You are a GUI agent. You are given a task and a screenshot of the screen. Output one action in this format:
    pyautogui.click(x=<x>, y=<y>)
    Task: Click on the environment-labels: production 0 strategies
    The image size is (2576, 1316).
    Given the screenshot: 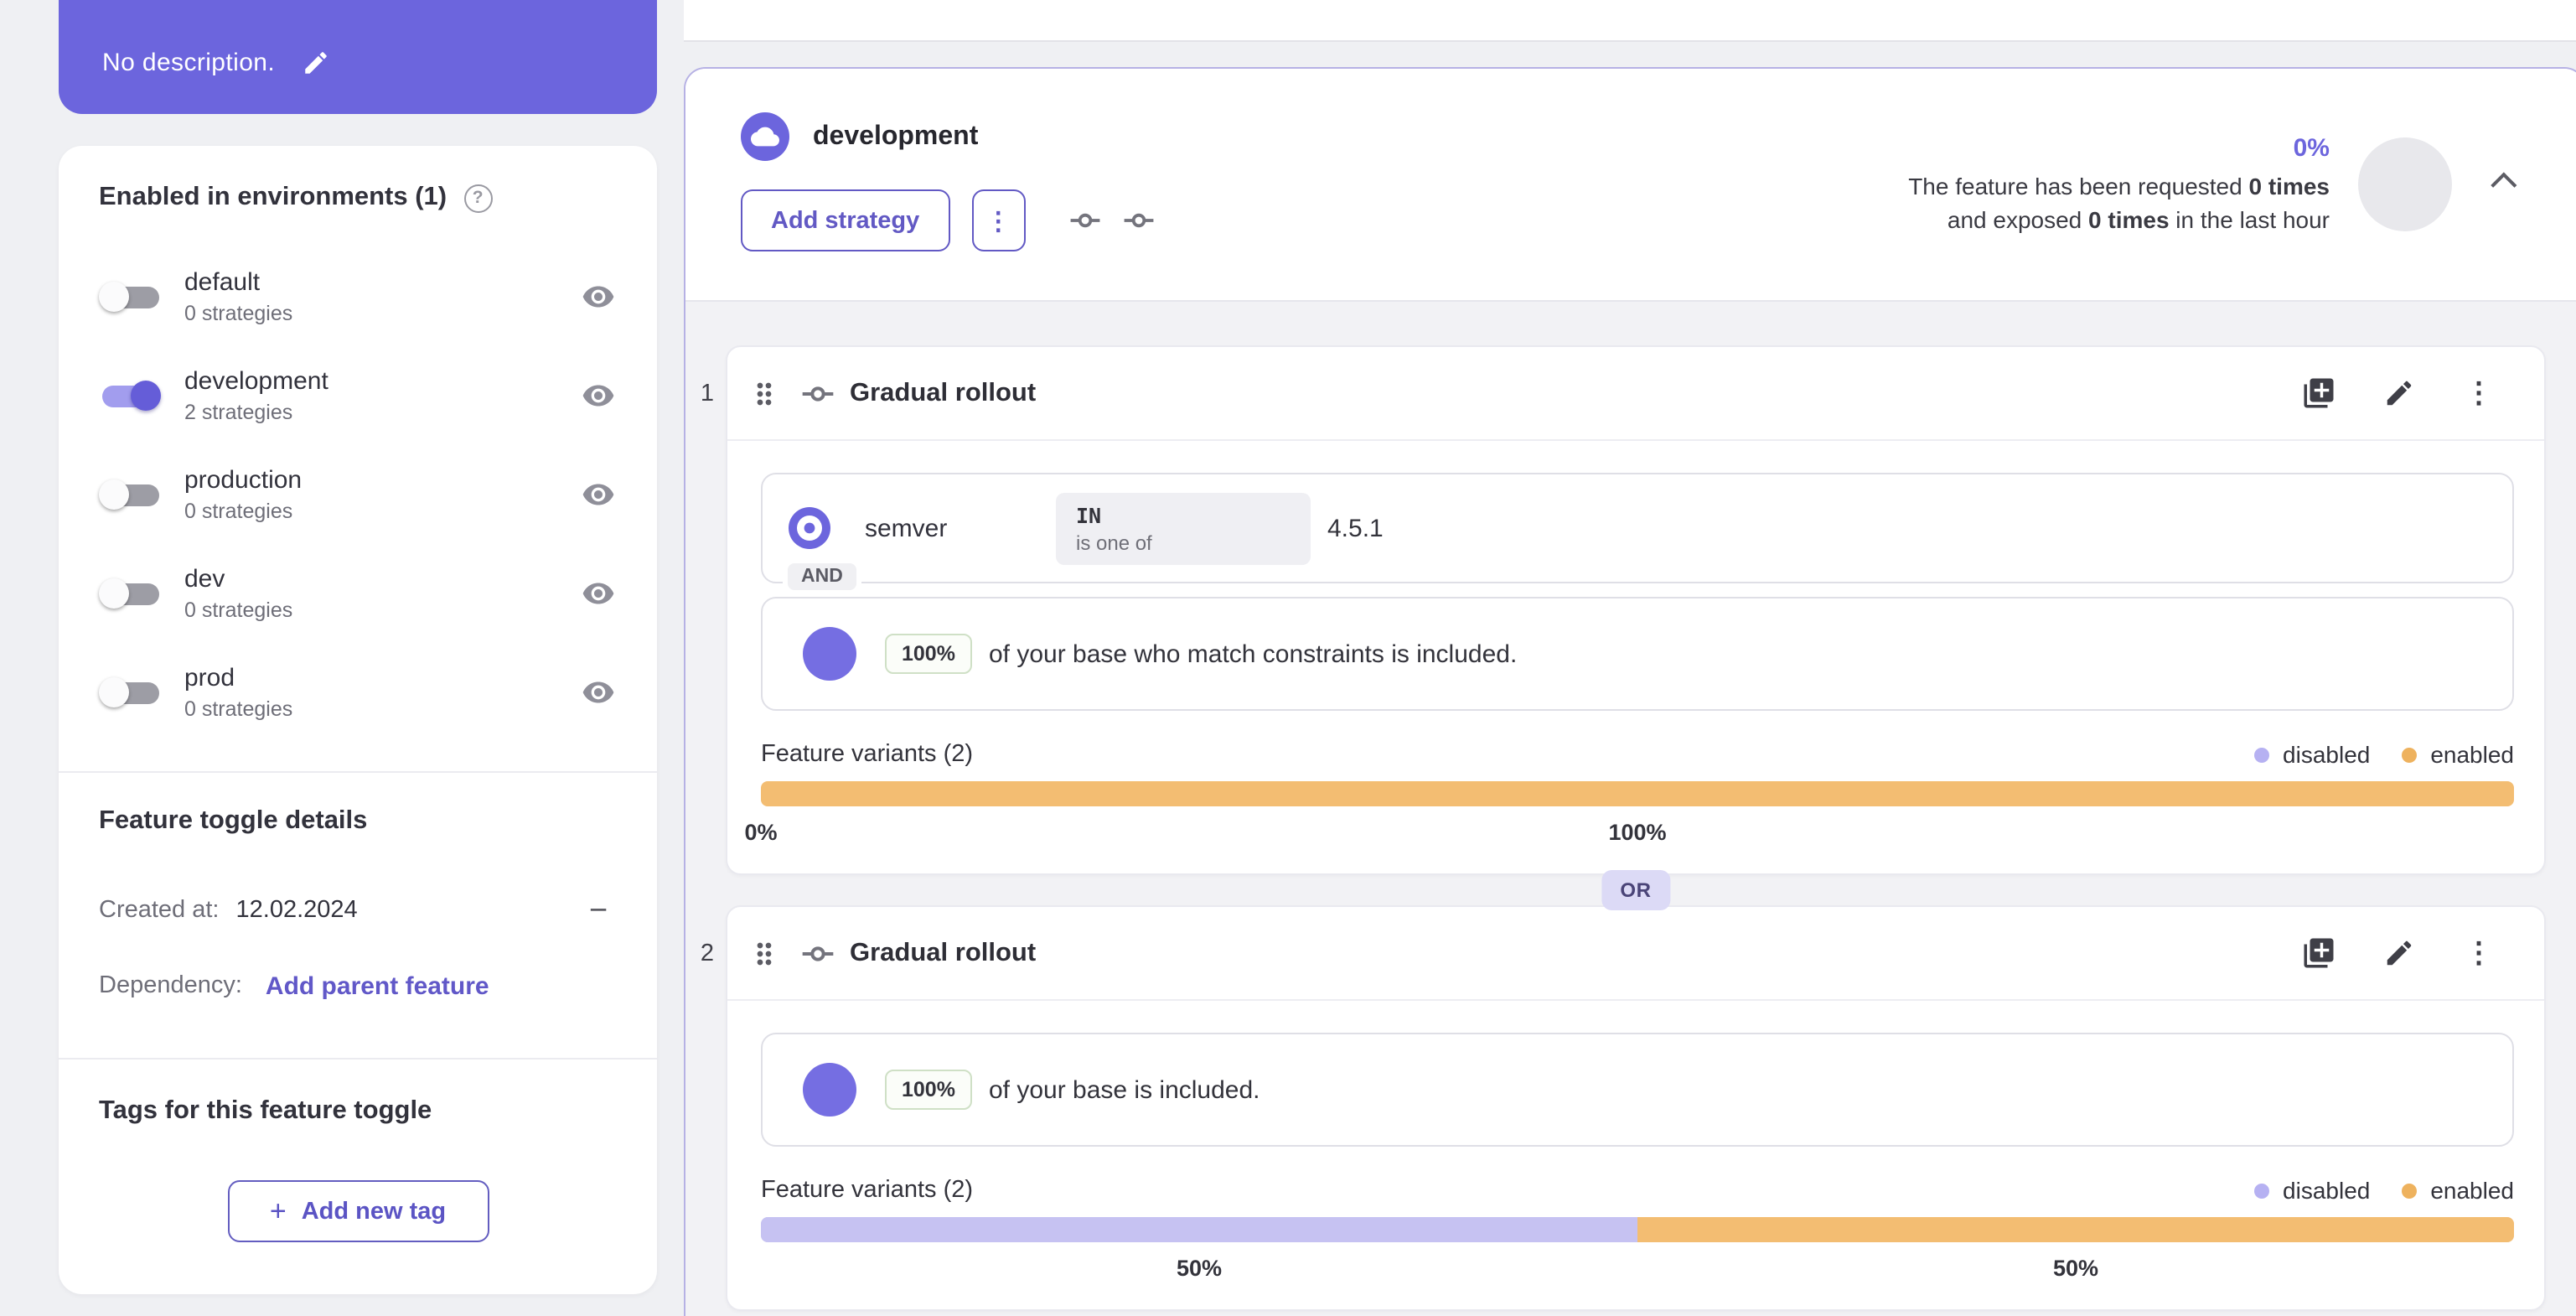 What is the action you would take?
    pyautogui.click(x=243, y=493)
    